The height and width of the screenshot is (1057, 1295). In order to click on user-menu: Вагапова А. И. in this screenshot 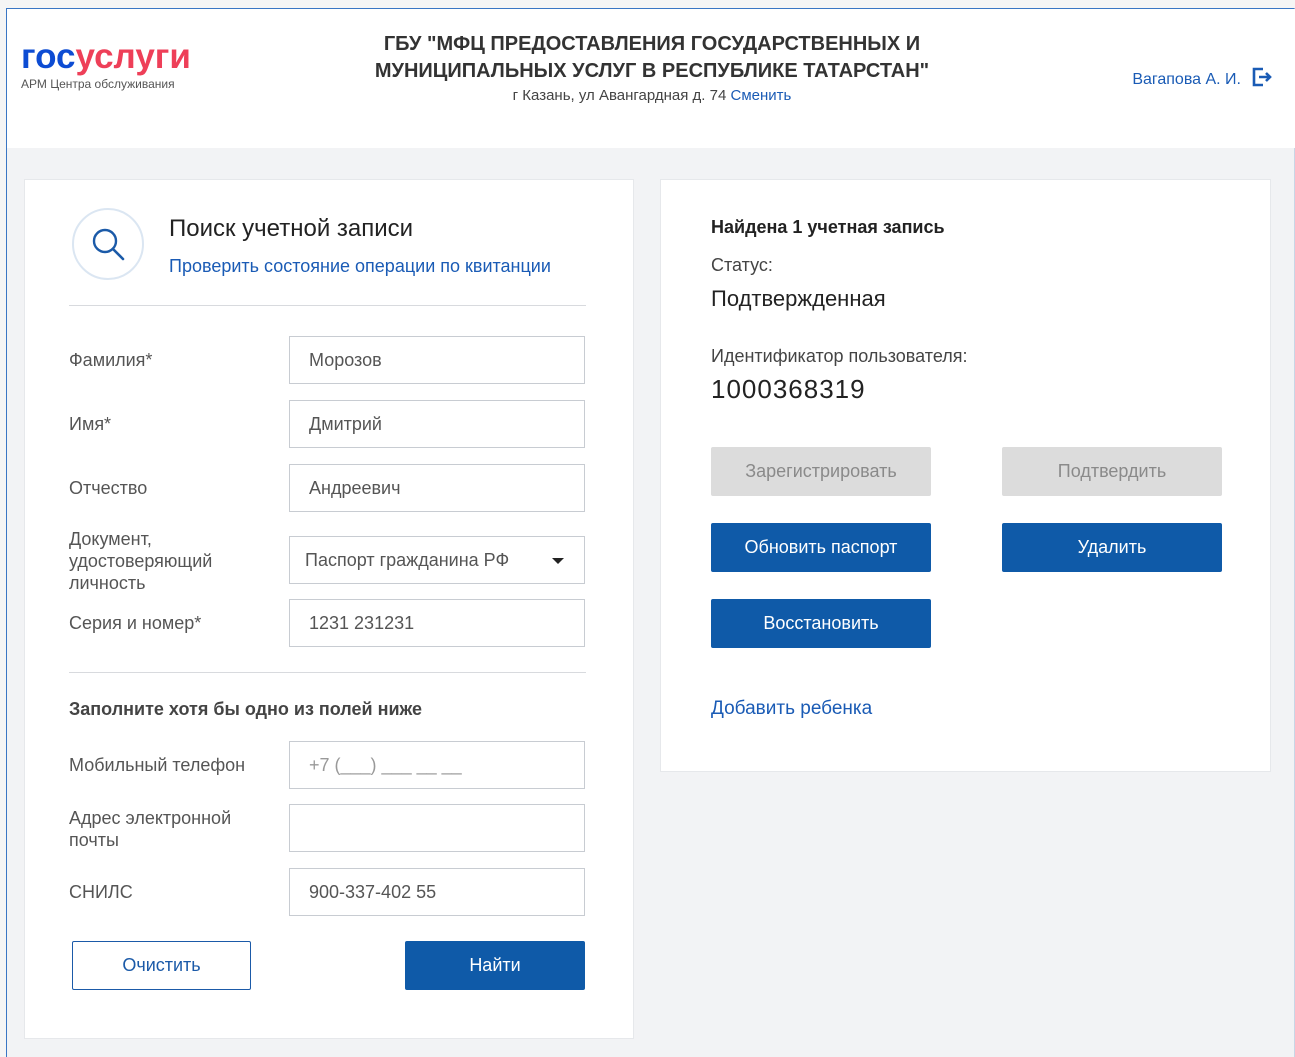, I will do `click(1202, 79)`.